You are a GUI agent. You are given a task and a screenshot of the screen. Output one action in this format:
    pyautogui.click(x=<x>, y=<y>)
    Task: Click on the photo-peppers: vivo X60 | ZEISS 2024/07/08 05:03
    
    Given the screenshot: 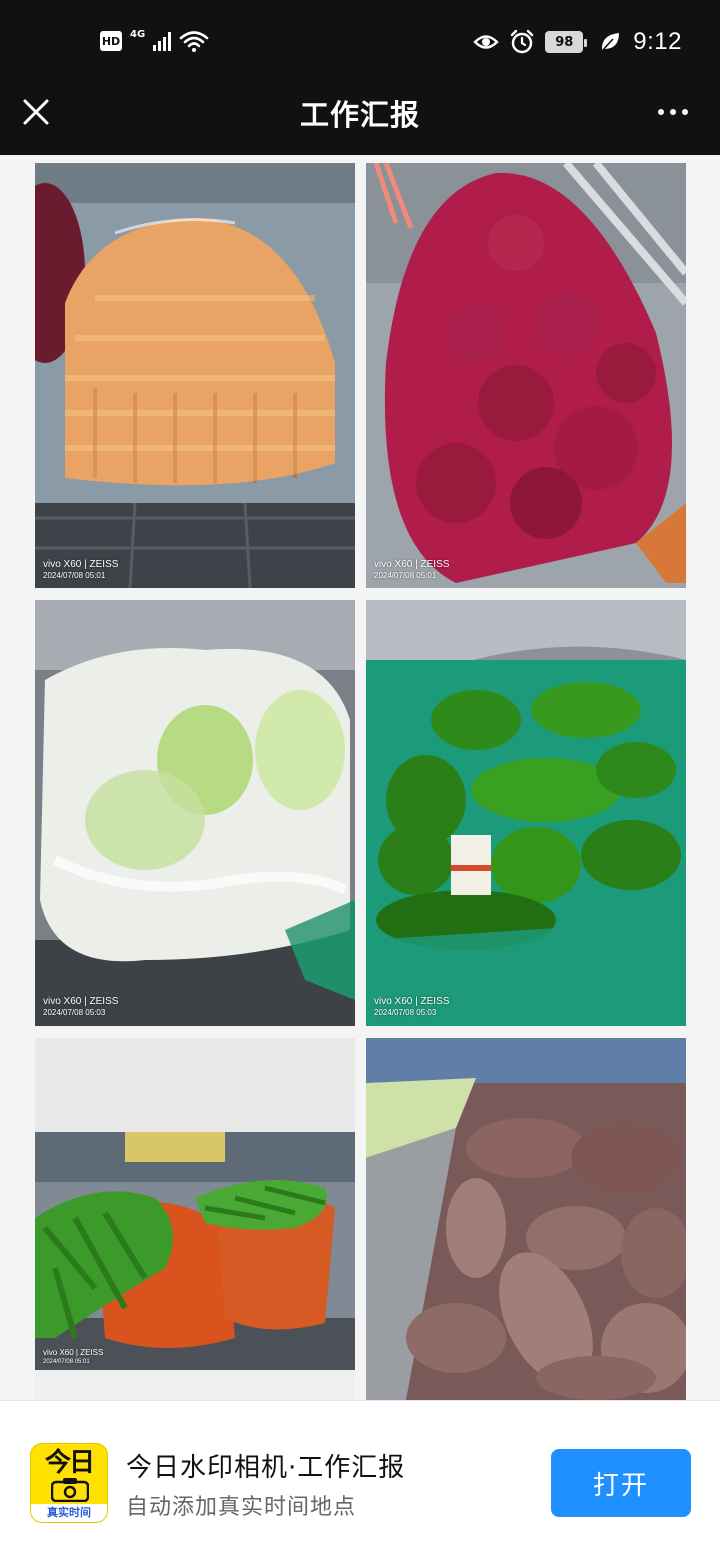 What is the action you would take?
    pyautogui.click(x=526, y=813)
    